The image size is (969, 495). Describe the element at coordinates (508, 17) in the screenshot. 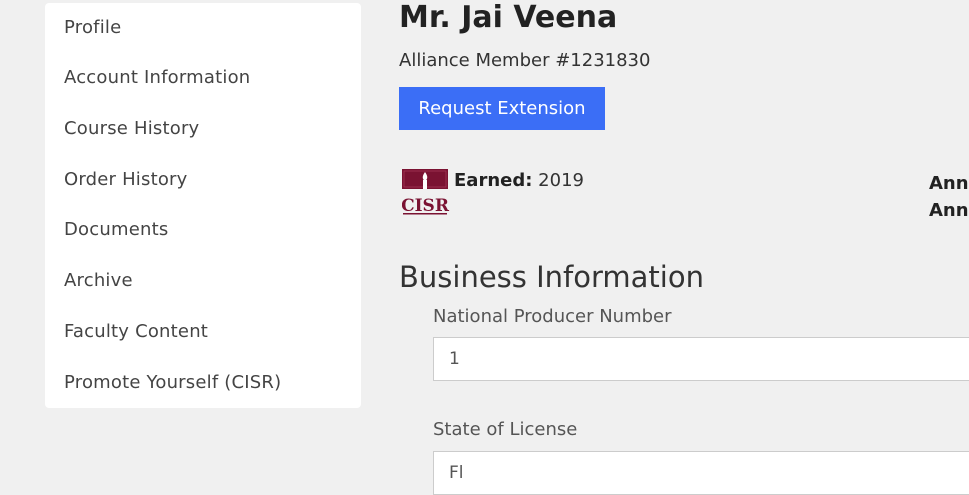

I see `page-title: Mr. Jai Veena` at that location.